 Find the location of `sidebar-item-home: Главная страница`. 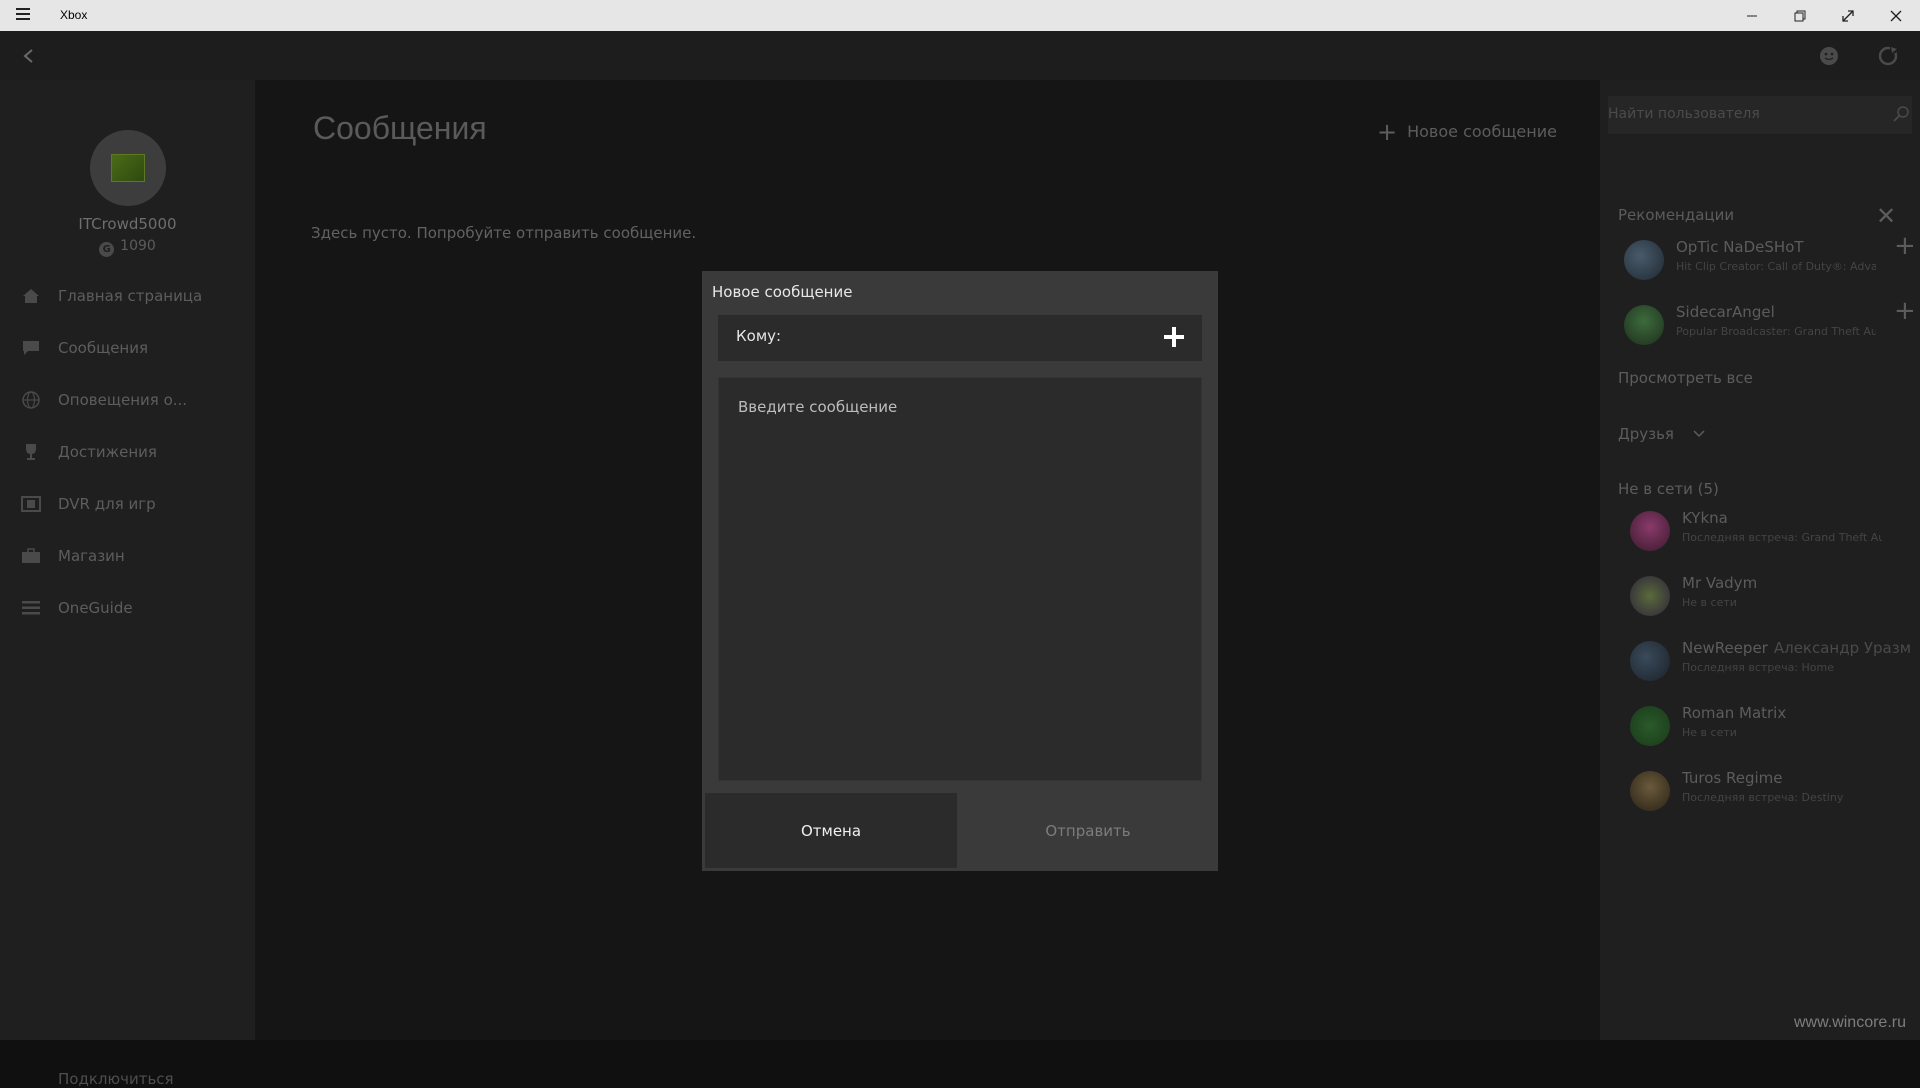

sidebar-item-home: Главная страница is located at coordinates (127, 296).